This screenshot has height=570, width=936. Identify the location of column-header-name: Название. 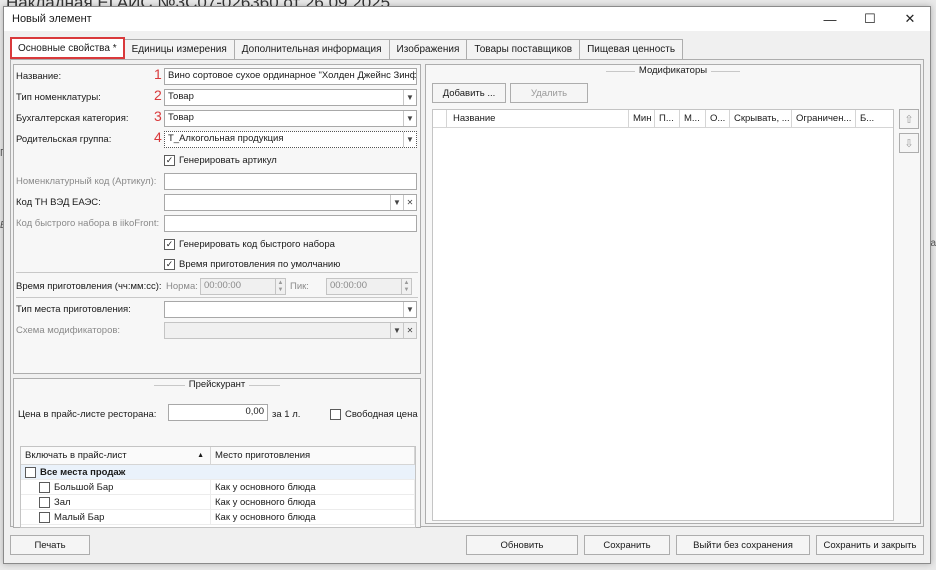
(538, 118).